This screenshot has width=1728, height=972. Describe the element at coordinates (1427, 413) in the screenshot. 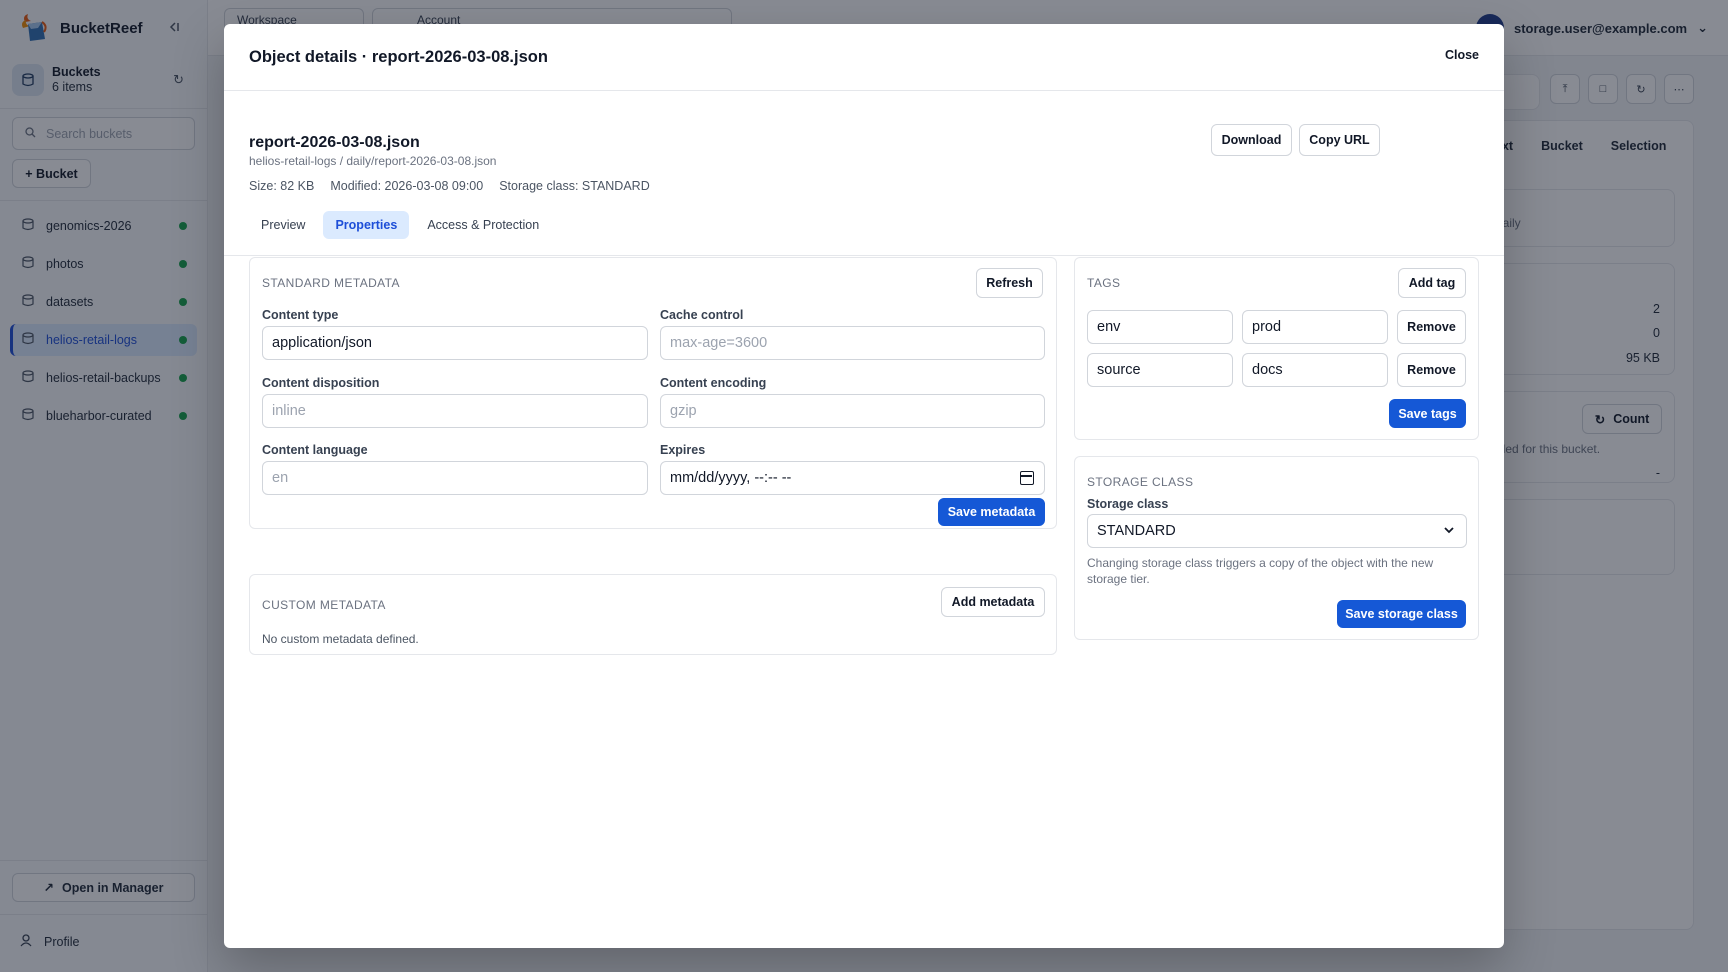

I see `save-tags-button: Save tags` at that location.